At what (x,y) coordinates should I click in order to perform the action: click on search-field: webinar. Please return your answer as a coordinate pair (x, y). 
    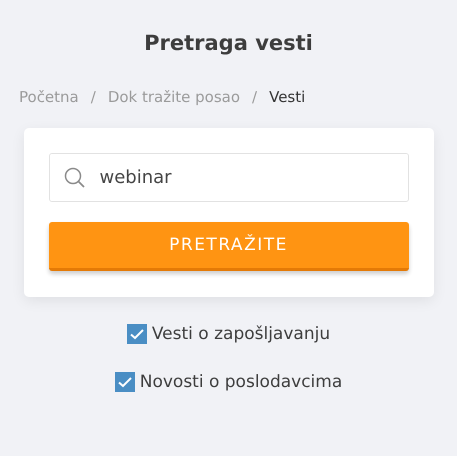
    Looking at the image, I should click on (228, 177).